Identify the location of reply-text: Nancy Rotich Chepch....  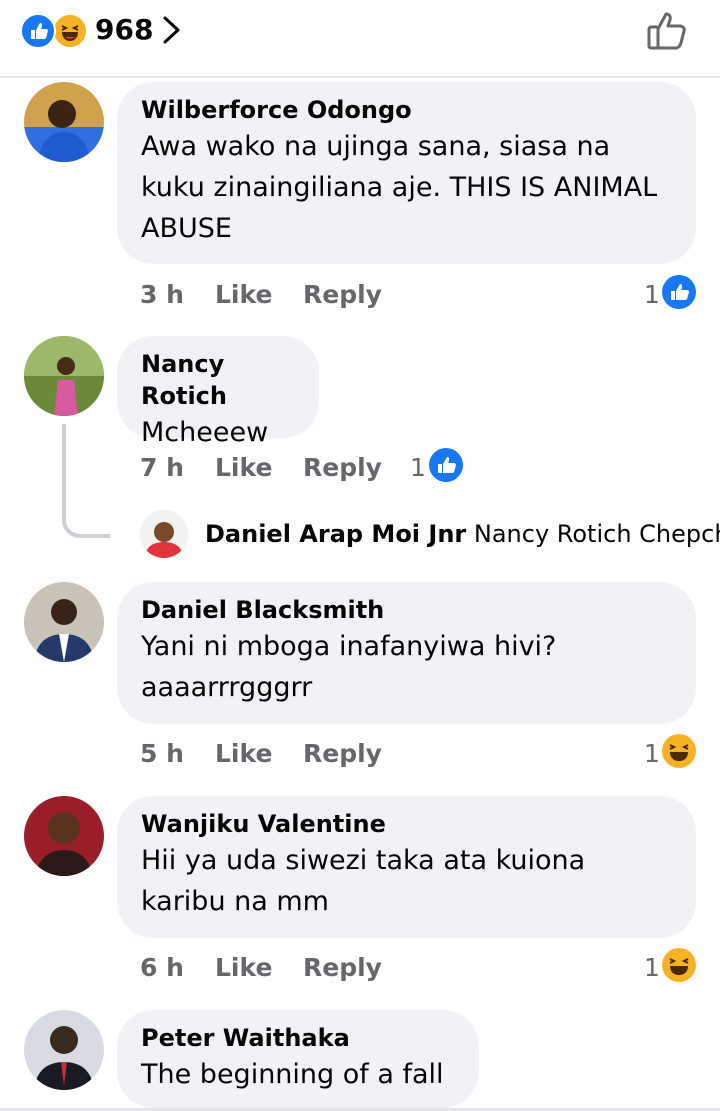
(596, 534).